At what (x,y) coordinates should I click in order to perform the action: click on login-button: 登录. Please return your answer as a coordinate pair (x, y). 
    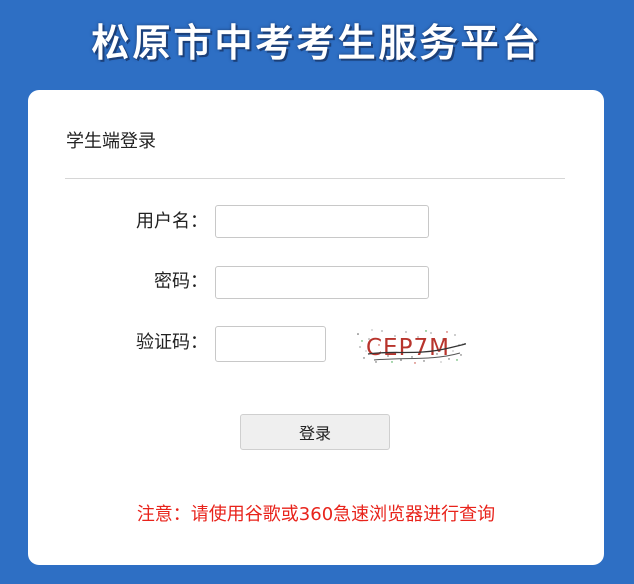
    Looking at the image, I should click on (315, 432).